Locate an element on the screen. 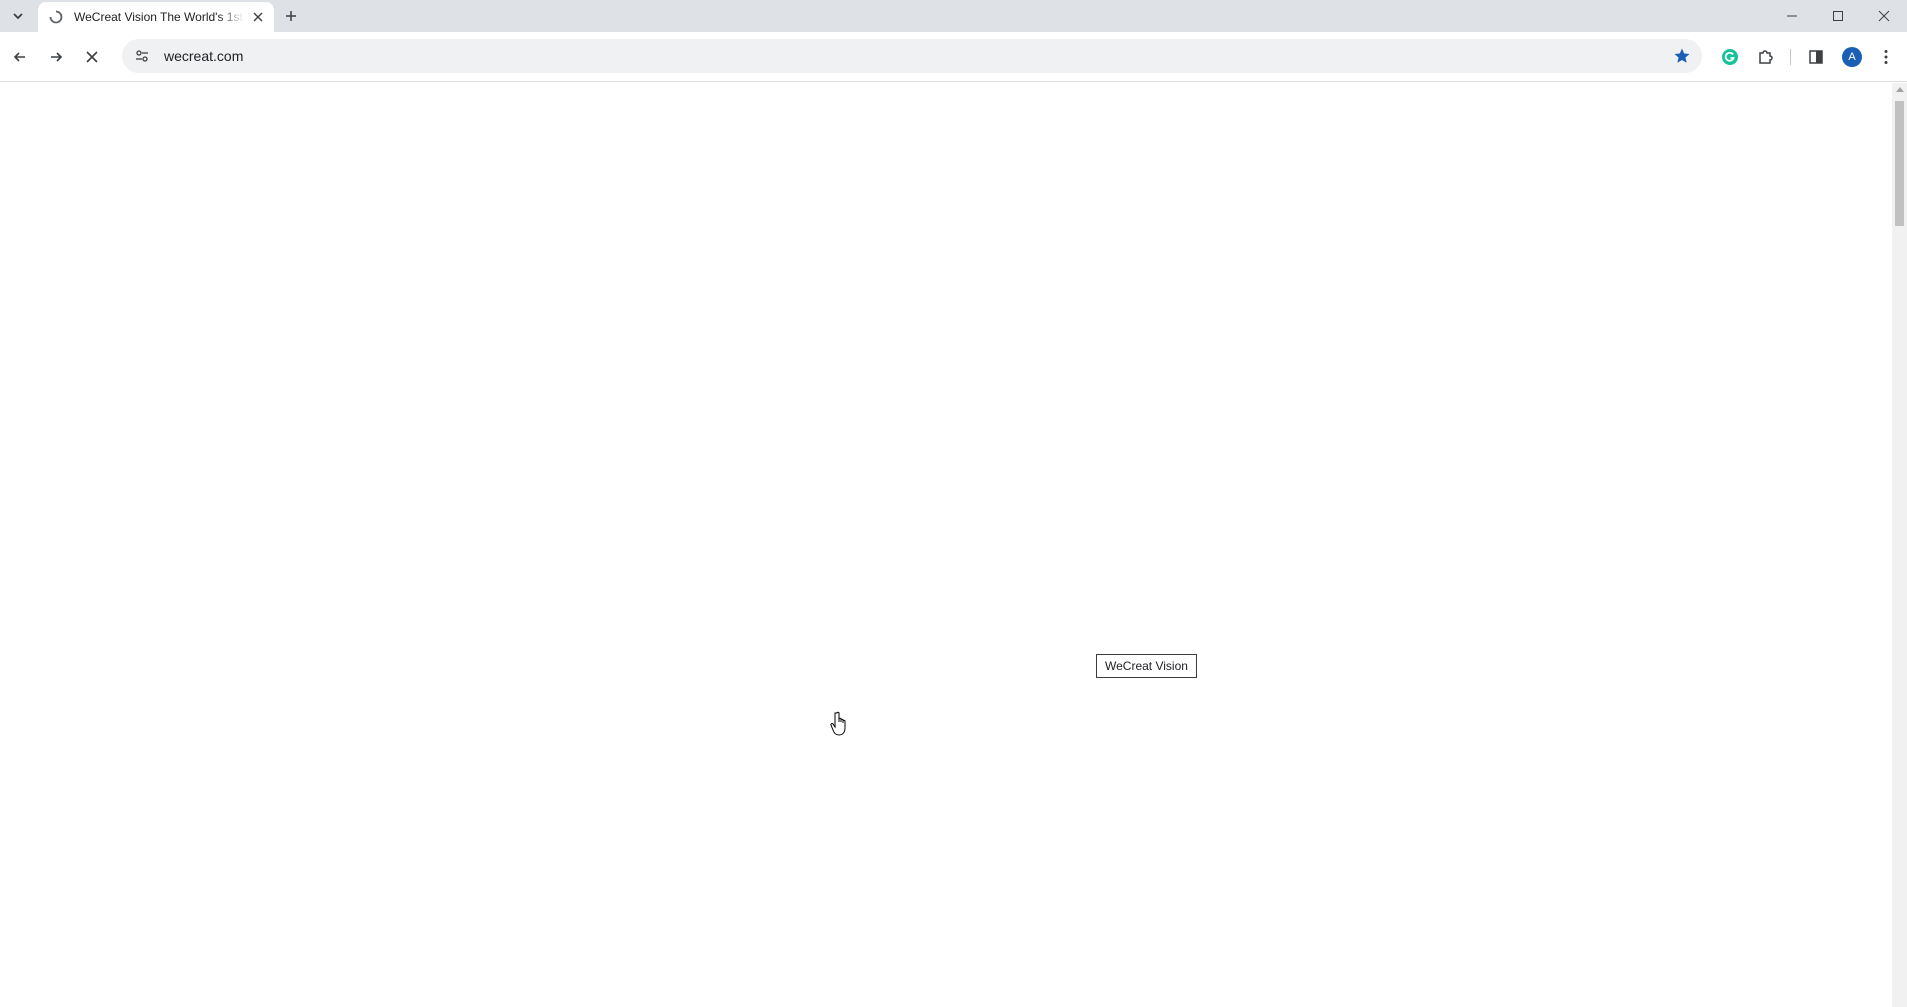 The height and width of the screenshot is (1007, 1907). close-window-button is located at coordinates (1884, 16).